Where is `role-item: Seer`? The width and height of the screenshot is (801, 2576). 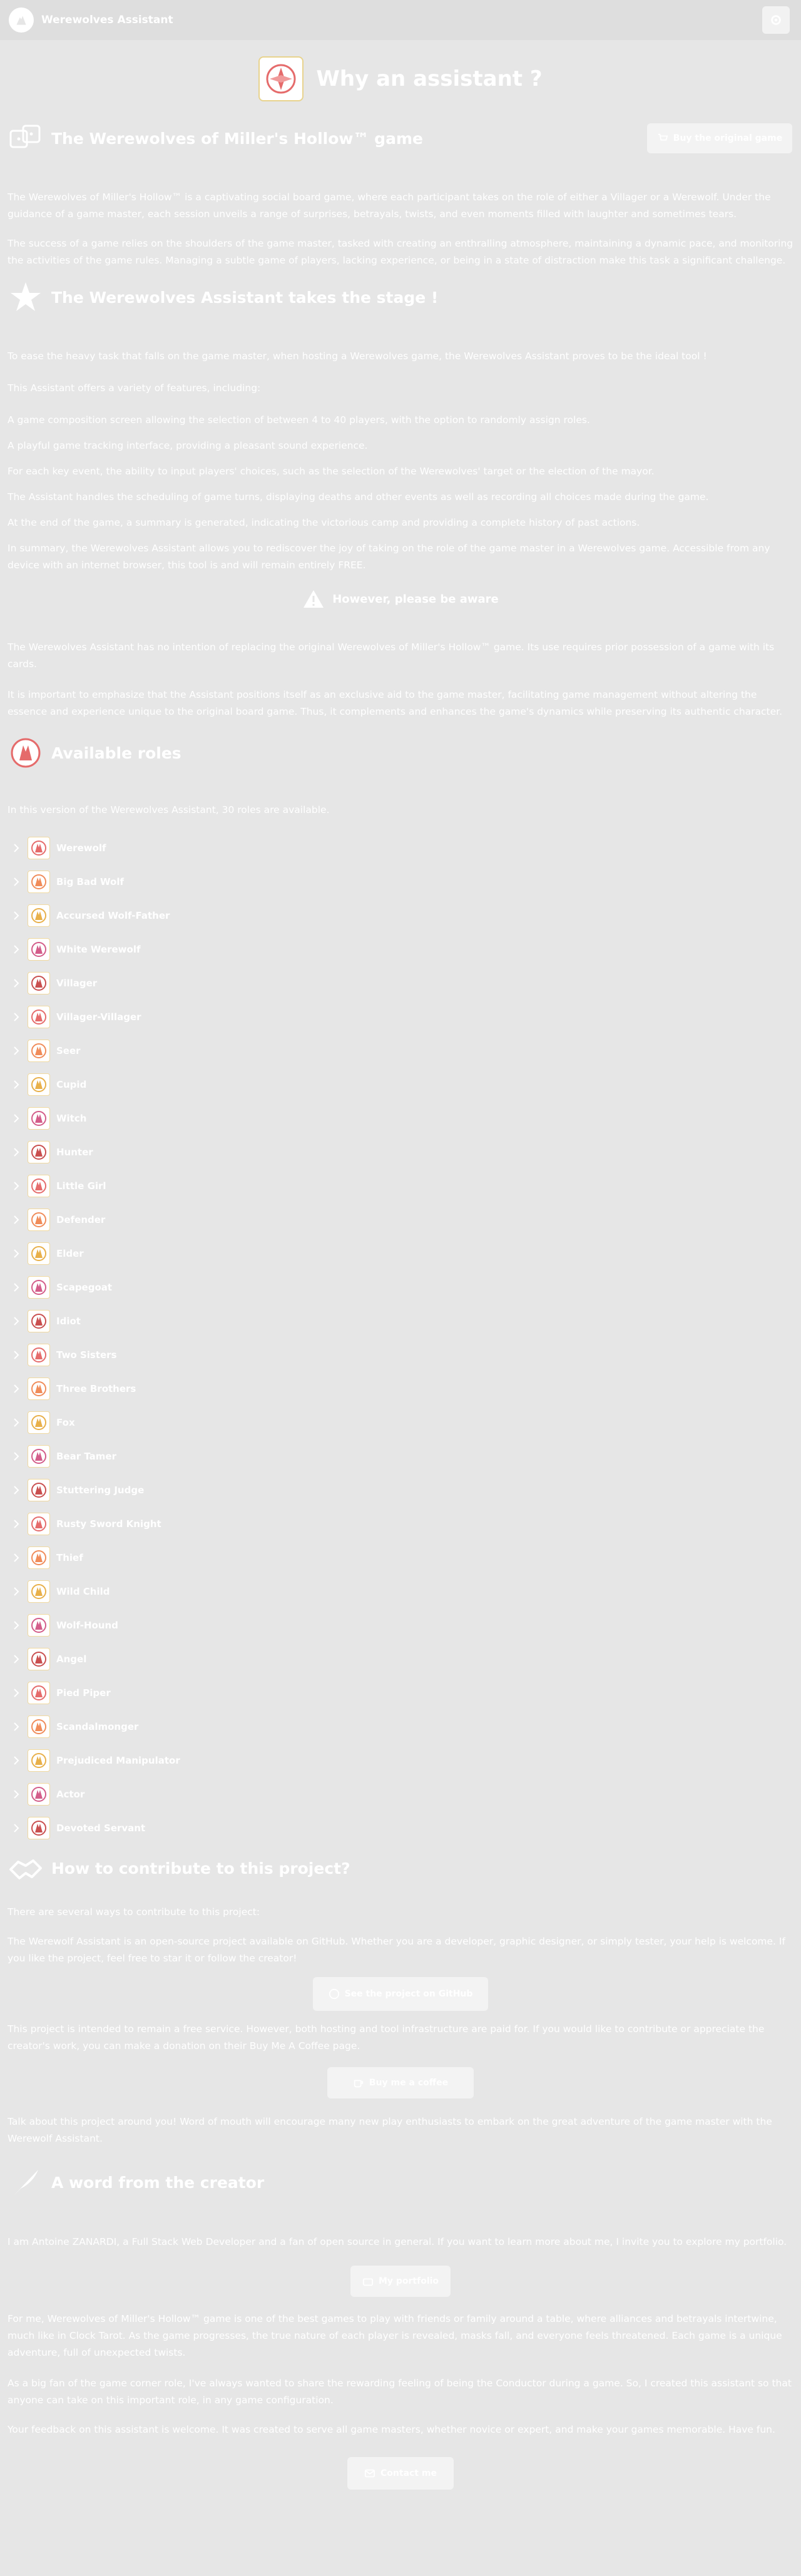
role-item: Seer is located at coordinates (405, 1051).